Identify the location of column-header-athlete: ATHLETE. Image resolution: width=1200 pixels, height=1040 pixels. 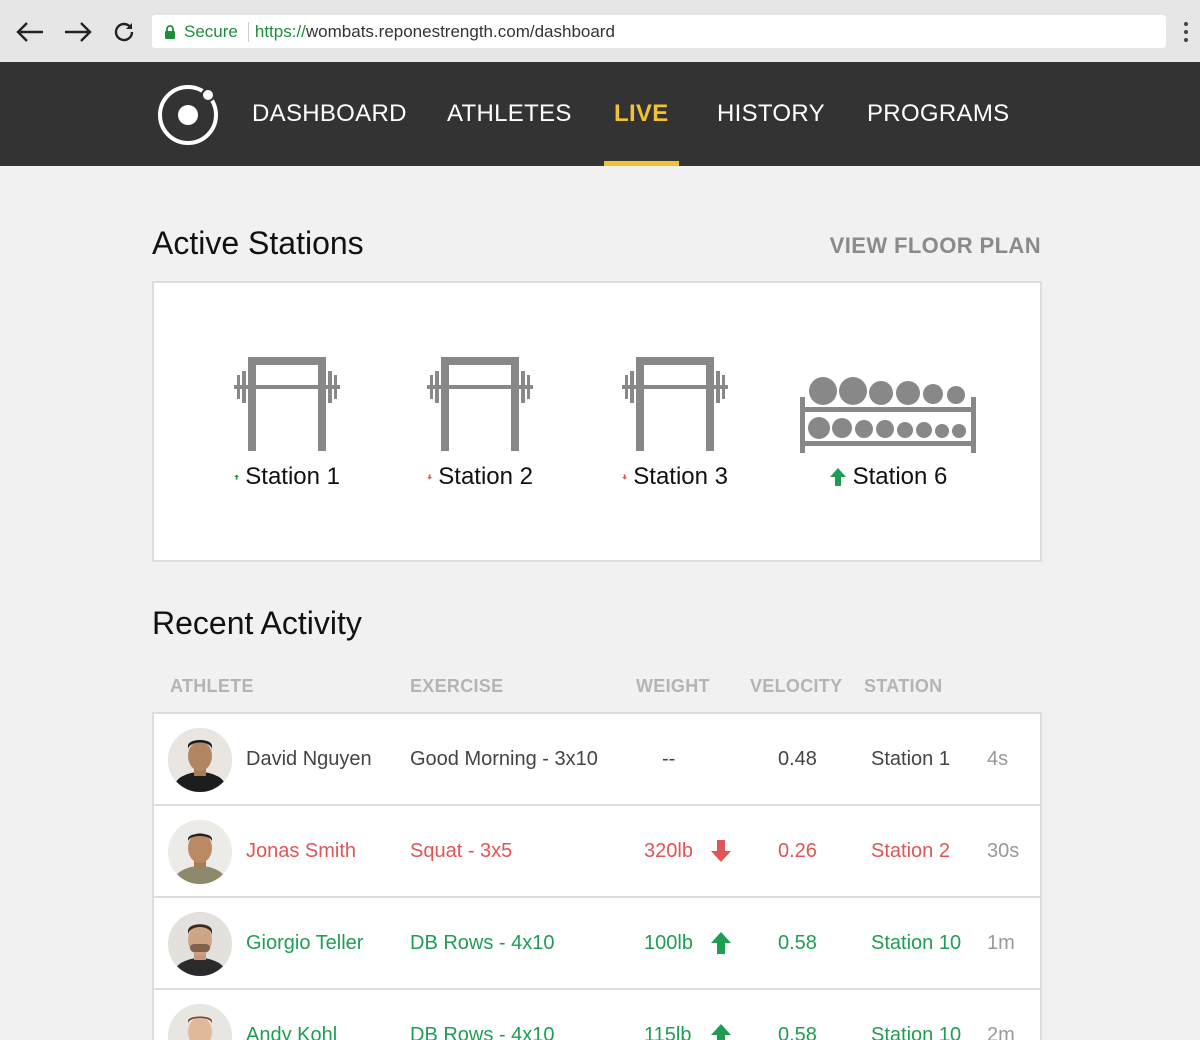
(212, 686).